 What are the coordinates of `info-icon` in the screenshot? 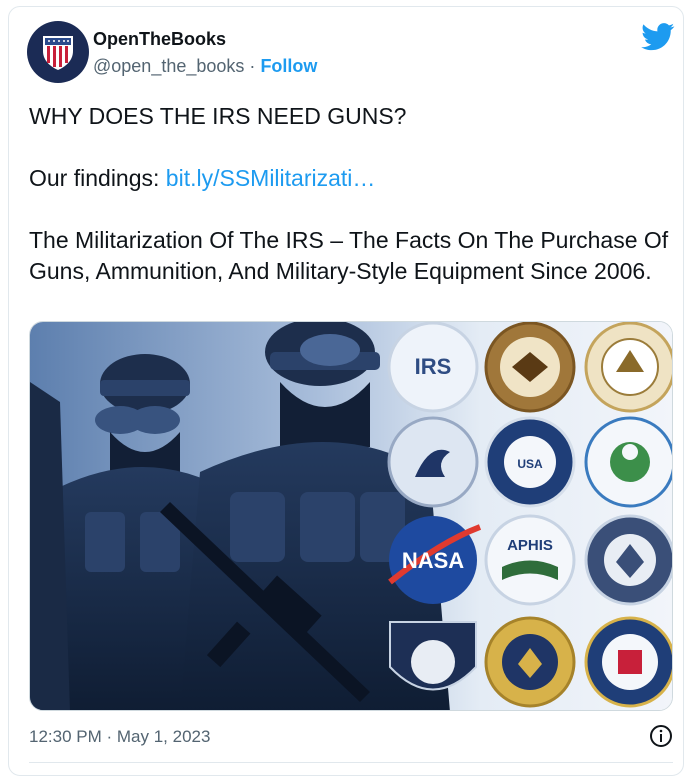 It's located at (661, 736).